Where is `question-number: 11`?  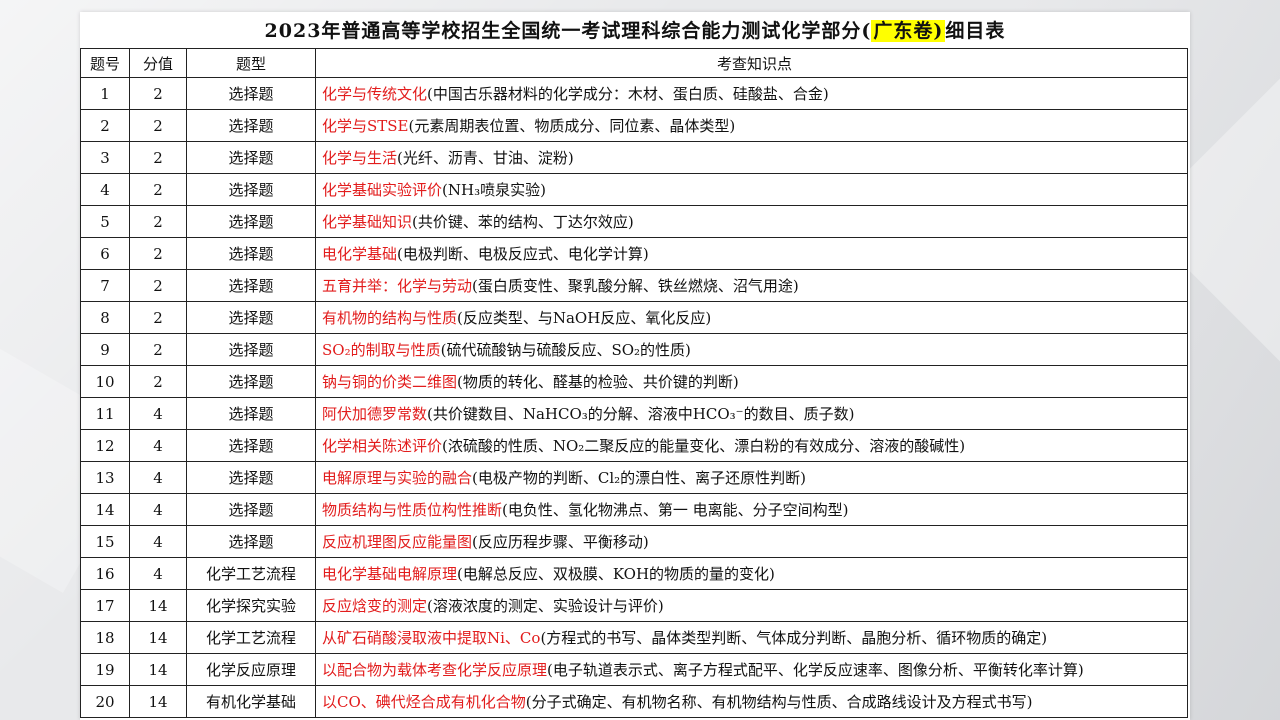
question-number: 11 is located at coordinates (105, 413).